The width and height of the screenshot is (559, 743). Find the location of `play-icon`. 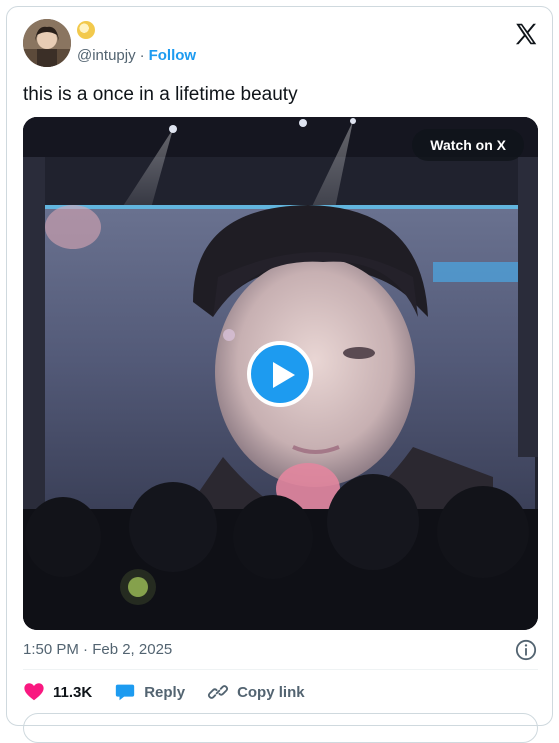

play-icon is located at coordinates (284, 375).